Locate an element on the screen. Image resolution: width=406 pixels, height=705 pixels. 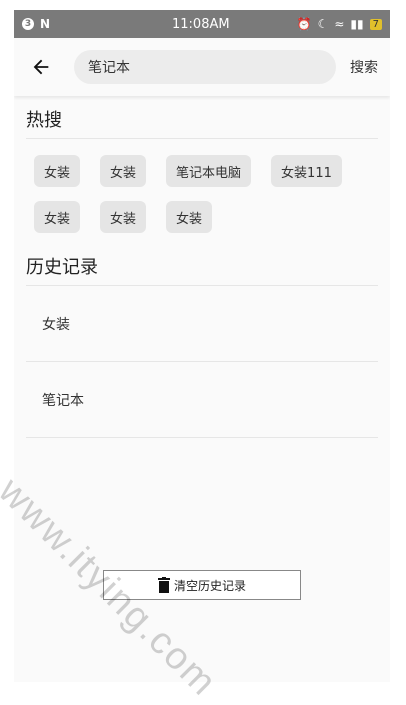
history-title: 历史记录 is located at coordinates (62, 267).